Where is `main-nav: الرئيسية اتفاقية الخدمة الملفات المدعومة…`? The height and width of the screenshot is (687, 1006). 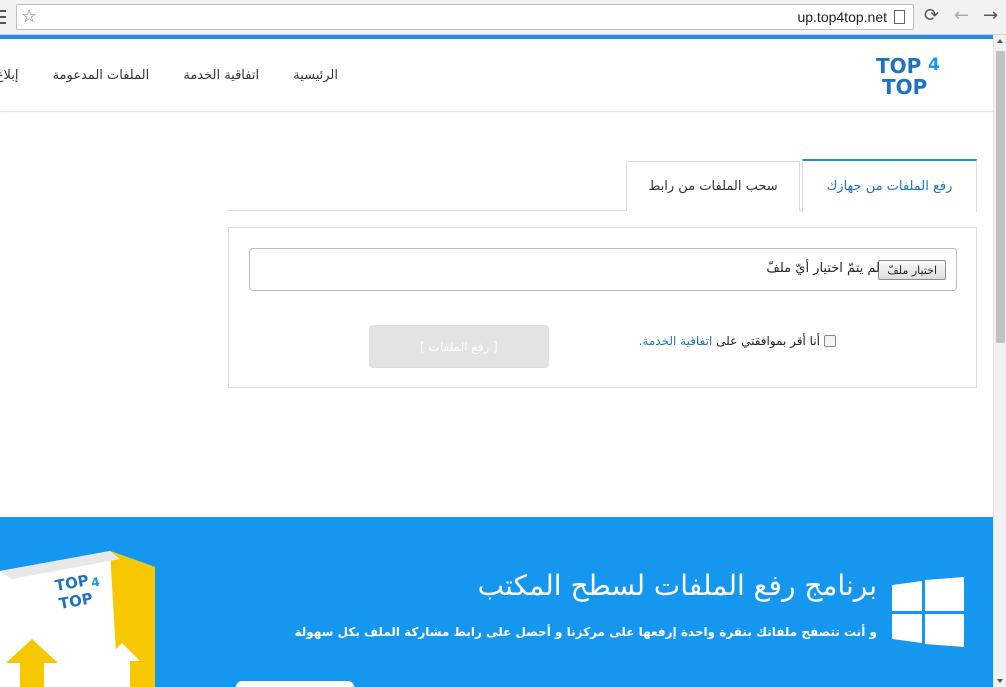 main-nav: الرئيسية اتفاقية الخدمة الملفات المدعومة… is located at coordinates (169, 75).